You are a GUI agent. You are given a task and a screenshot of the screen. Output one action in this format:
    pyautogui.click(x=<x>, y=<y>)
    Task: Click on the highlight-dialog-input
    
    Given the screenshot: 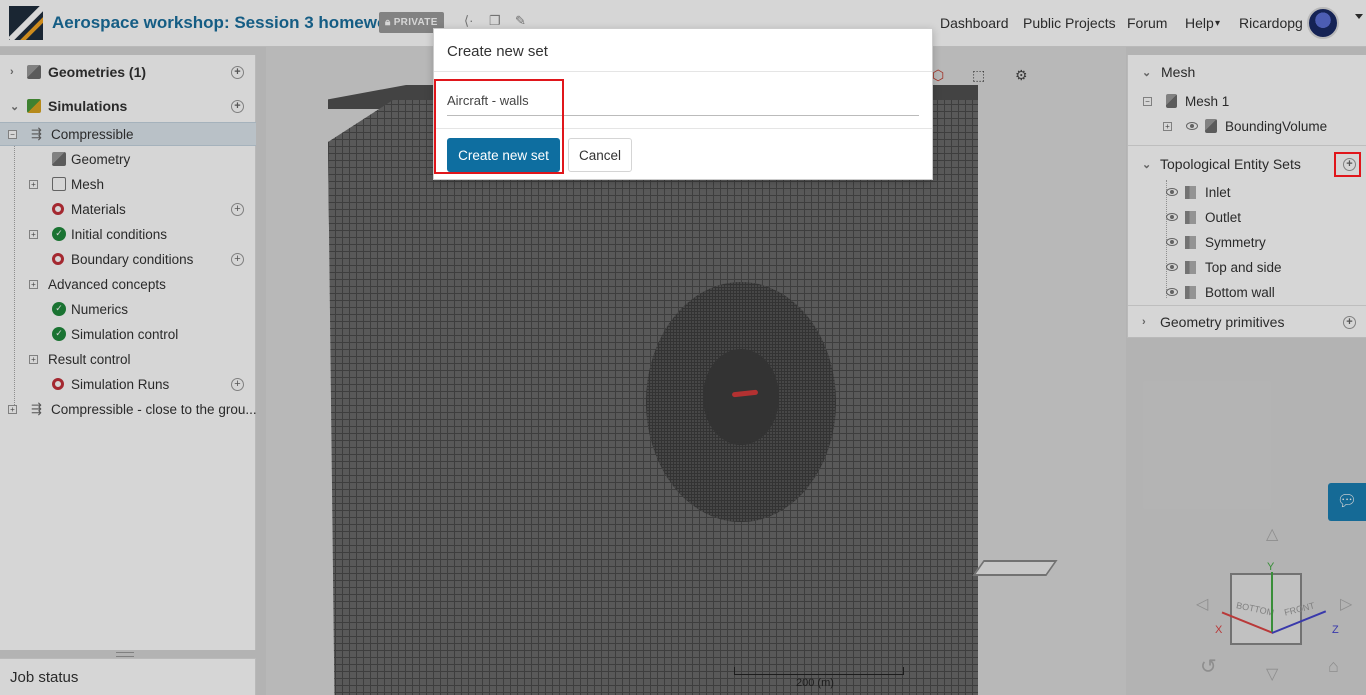 What is the action you would take?
    pyautogui.click(x=499, y=126)
    